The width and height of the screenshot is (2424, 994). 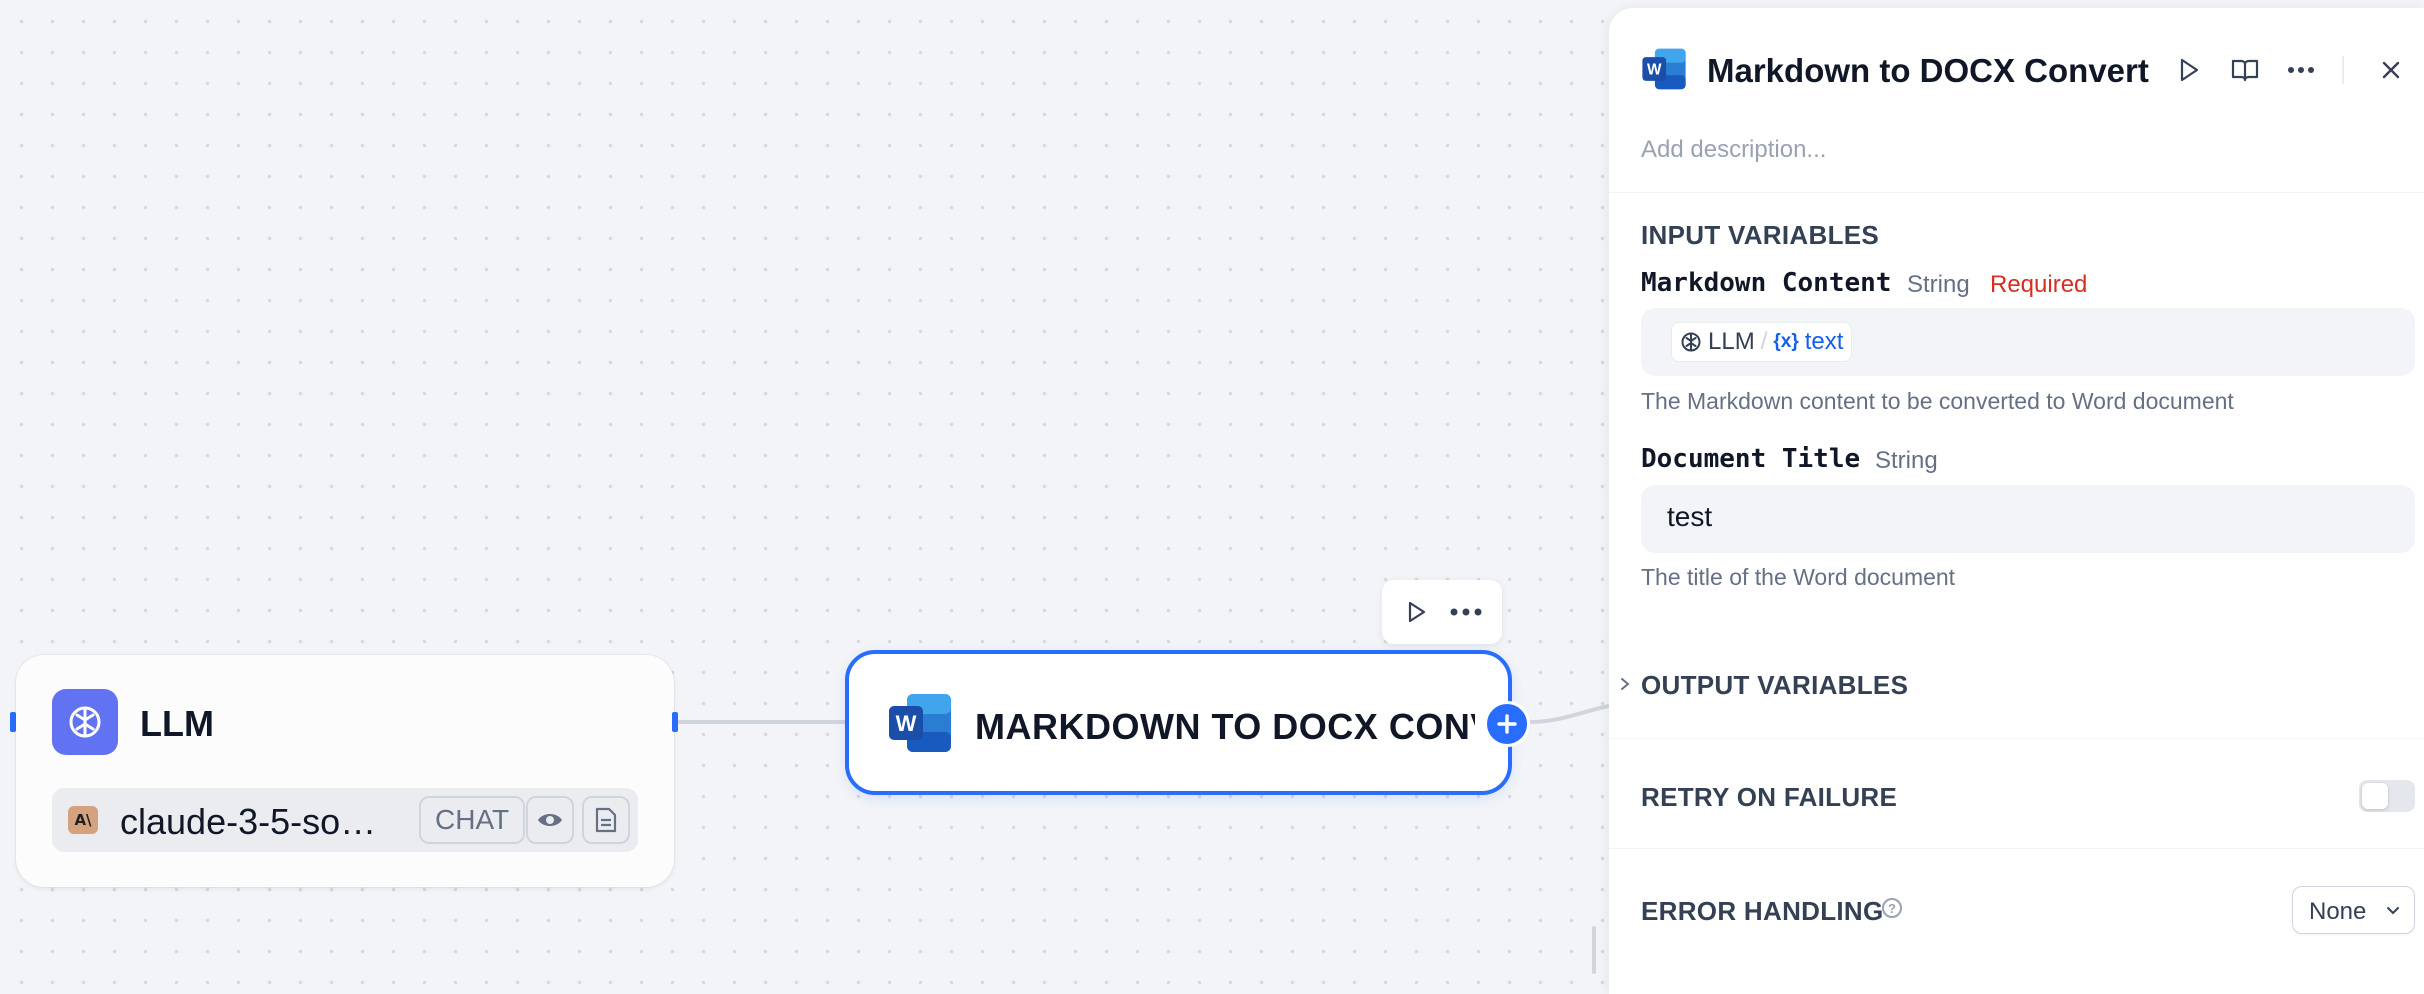 What do you see at coordinates (1762, 911) in the screenshot?
I see `error-handling-label: ERROR HANDLING` at bounding box center [1762, 911].